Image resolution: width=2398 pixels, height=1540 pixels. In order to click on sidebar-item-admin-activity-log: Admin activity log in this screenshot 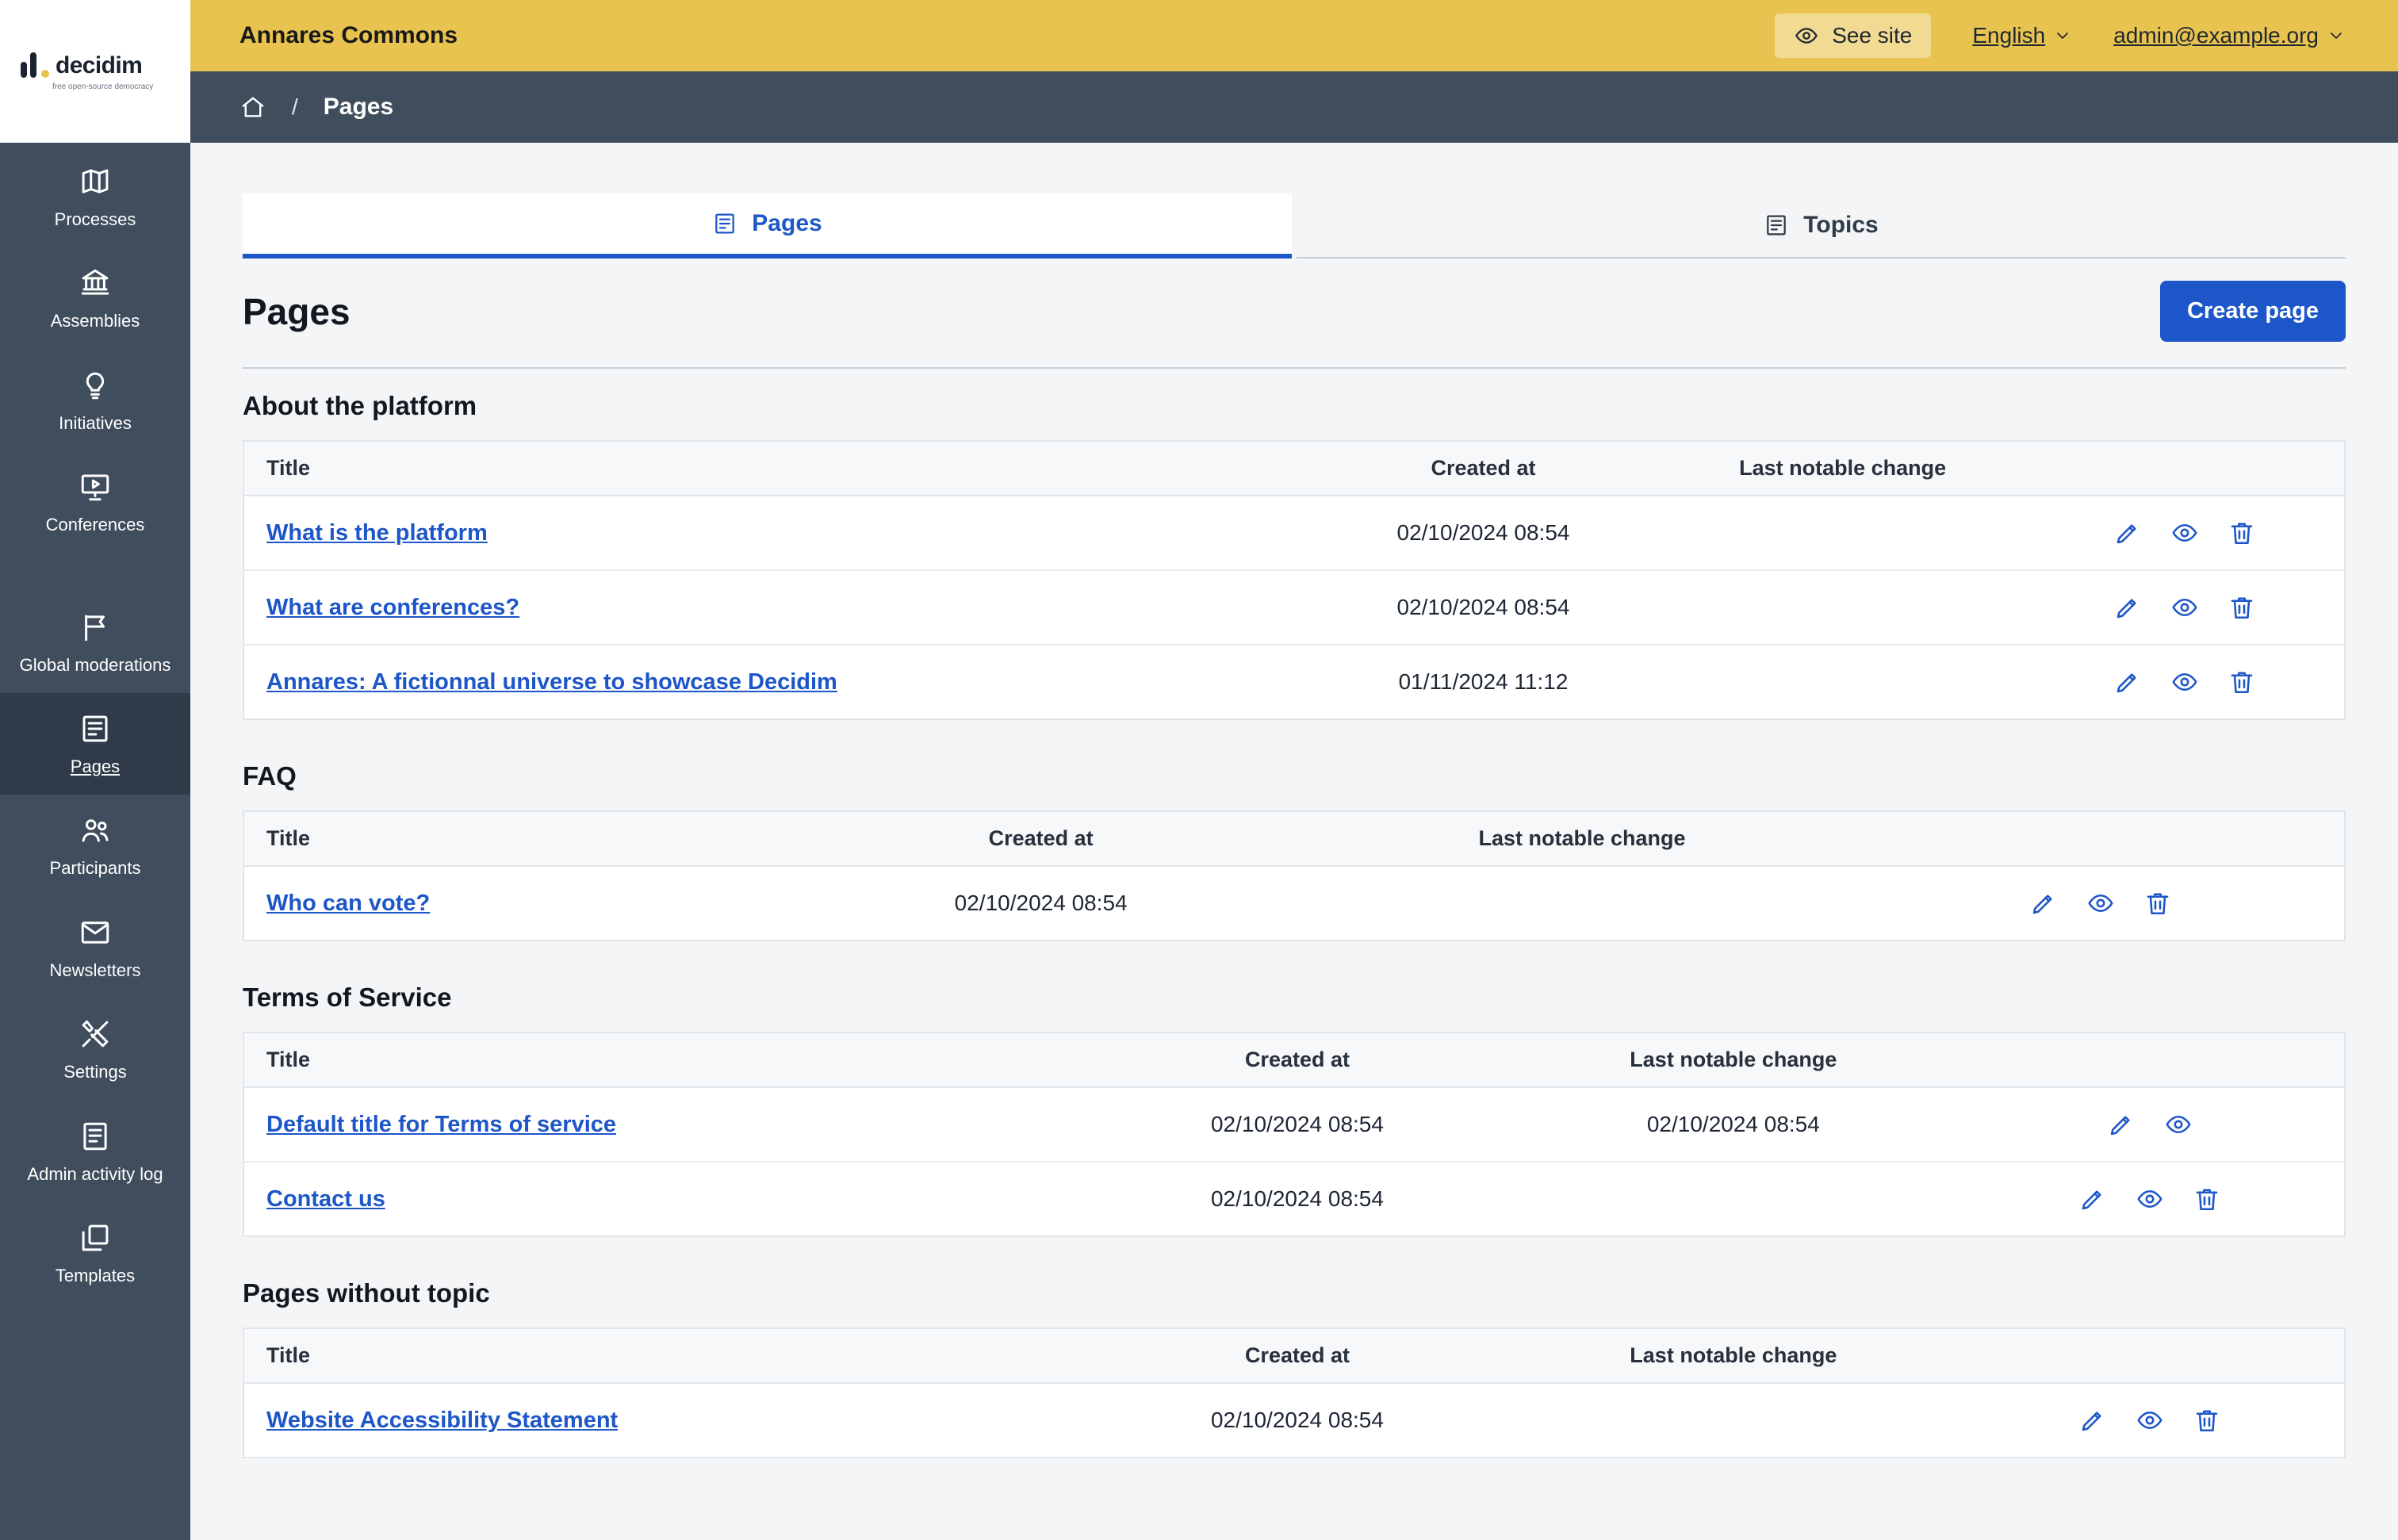, I will do `click(95, 1151)`.